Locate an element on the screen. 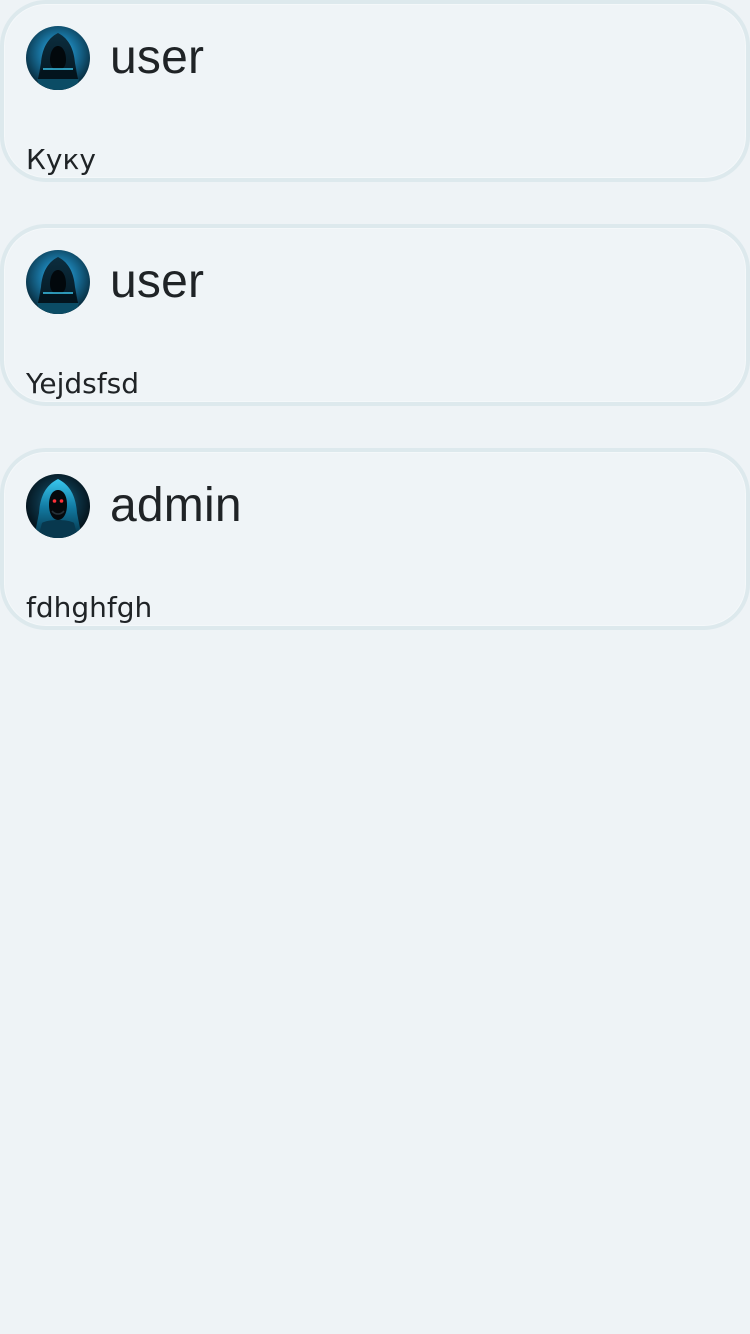 The height and width of the screenshot is (1334, 750). post-header: admin is located at coordinates (134, 506).